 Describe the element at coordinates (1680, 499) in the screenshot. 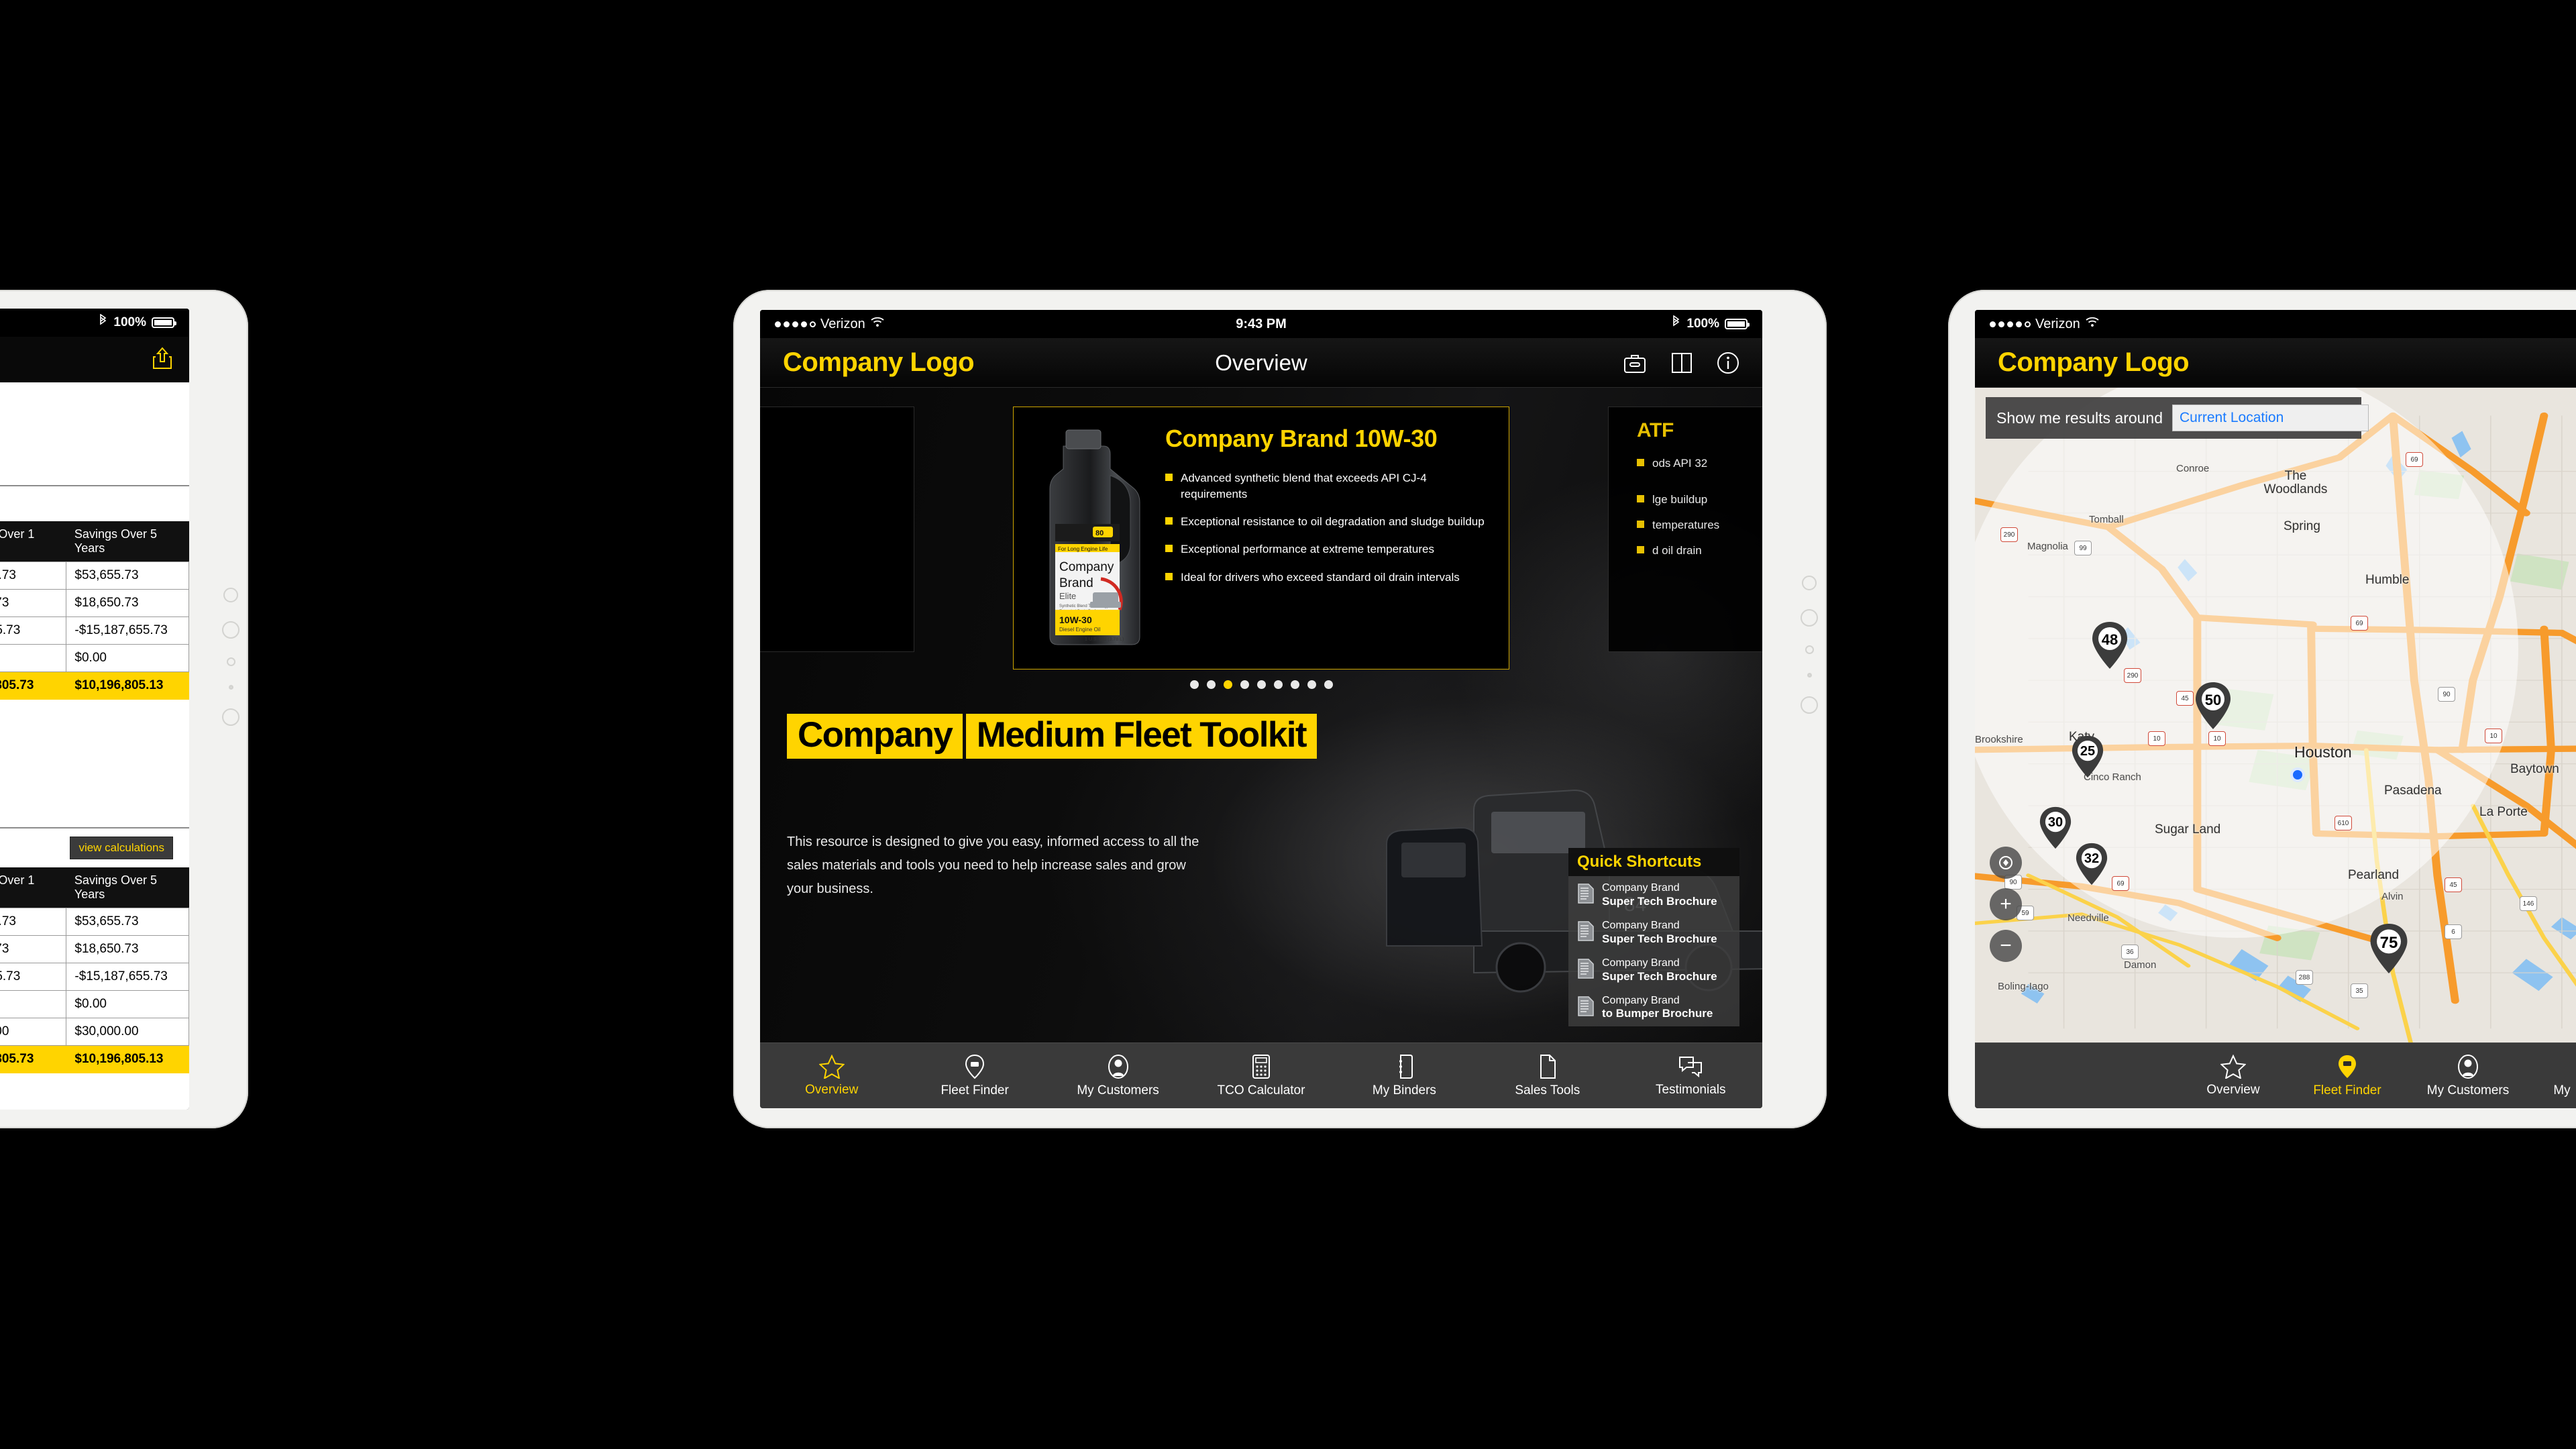

I see `next-bullet-2: lge buildup` at that location.